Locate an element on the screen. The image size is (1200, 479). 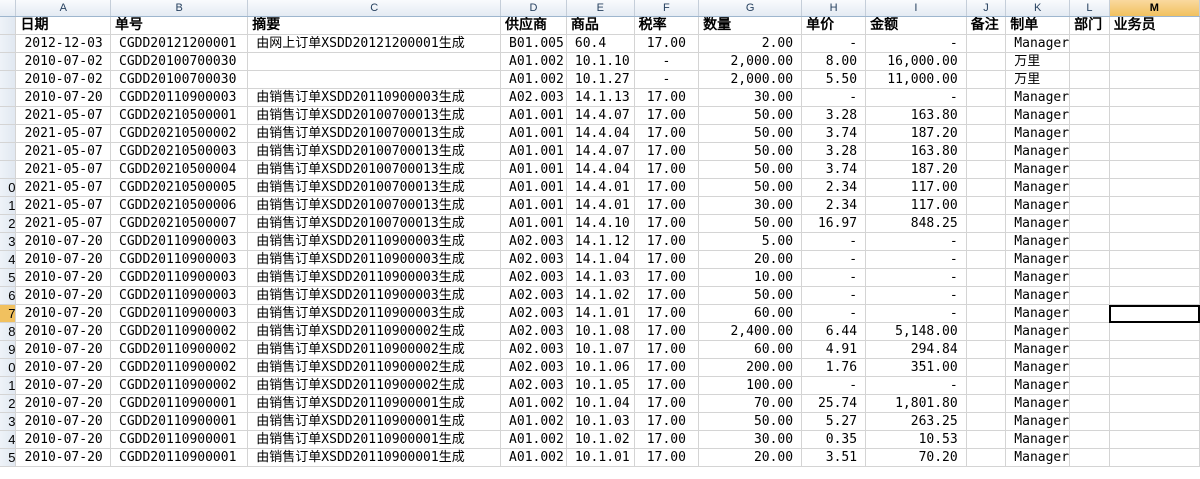
cell: 5.50 is located at coordinates (834, 79).